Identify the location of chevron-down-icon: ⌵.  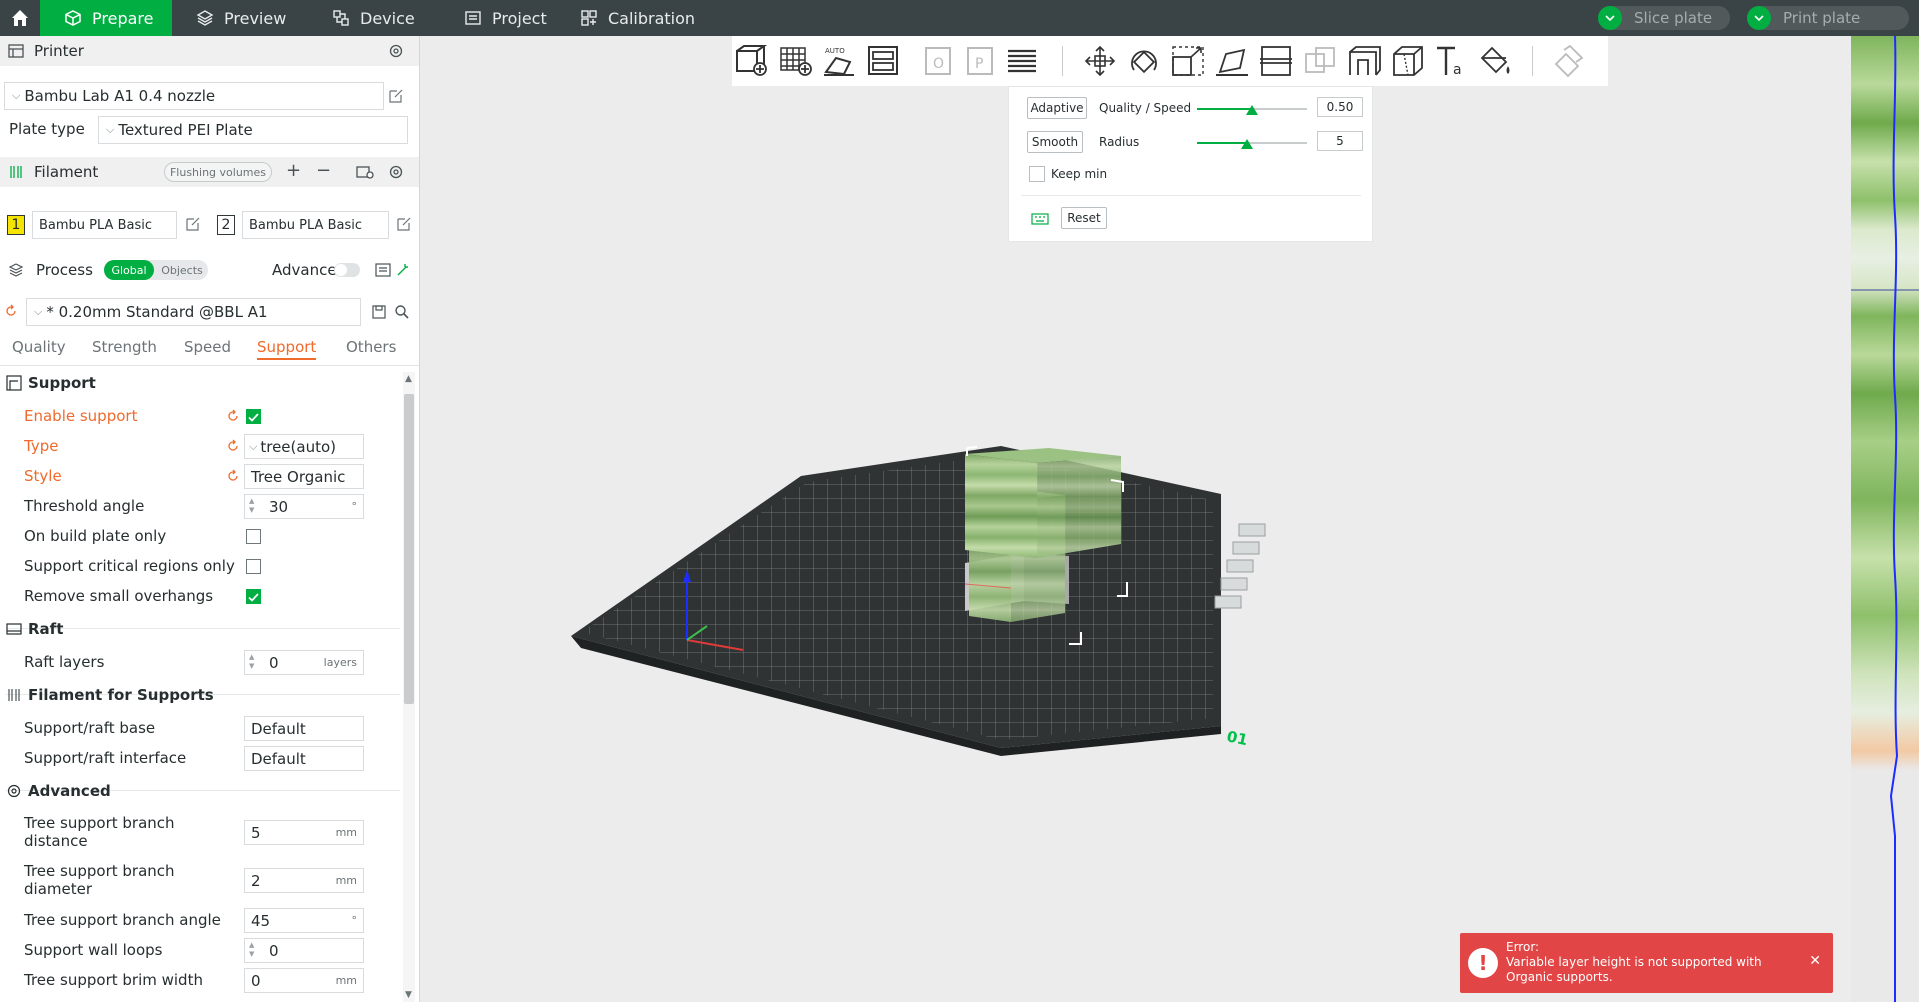
(253, 446).